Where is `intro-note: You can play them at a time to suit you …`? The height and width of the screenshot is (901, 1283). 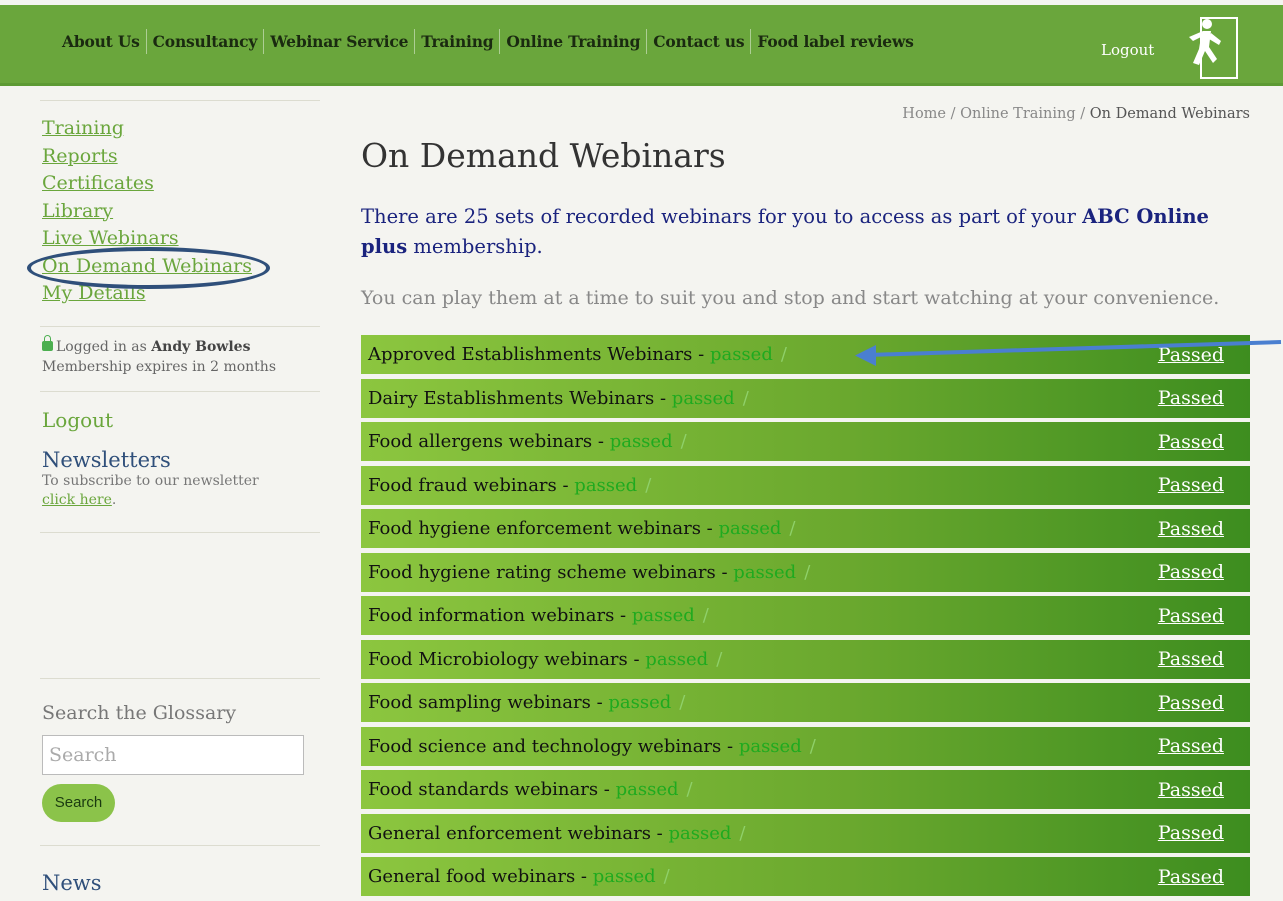
intro-note: You can play them at a time to suit you … is located at coordinates (790, 298).